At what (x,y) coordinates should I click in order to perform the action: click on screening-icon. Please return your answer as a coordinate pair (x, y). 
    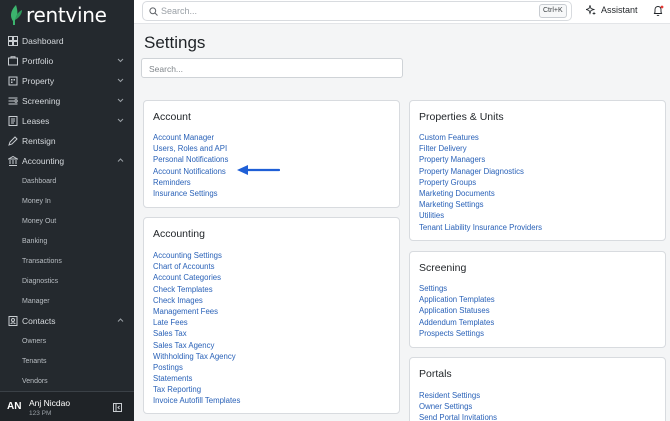
    Looking at the image, I should click on (13, 101).